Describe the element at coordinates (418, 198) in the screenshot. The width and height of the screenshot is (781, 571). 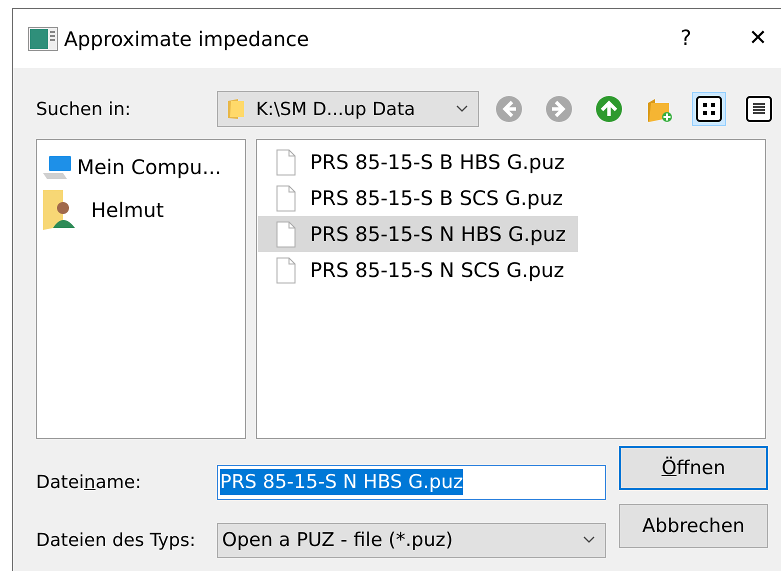
I see `file-item: PRS 85-15-S B SCS G.puz` at that location.